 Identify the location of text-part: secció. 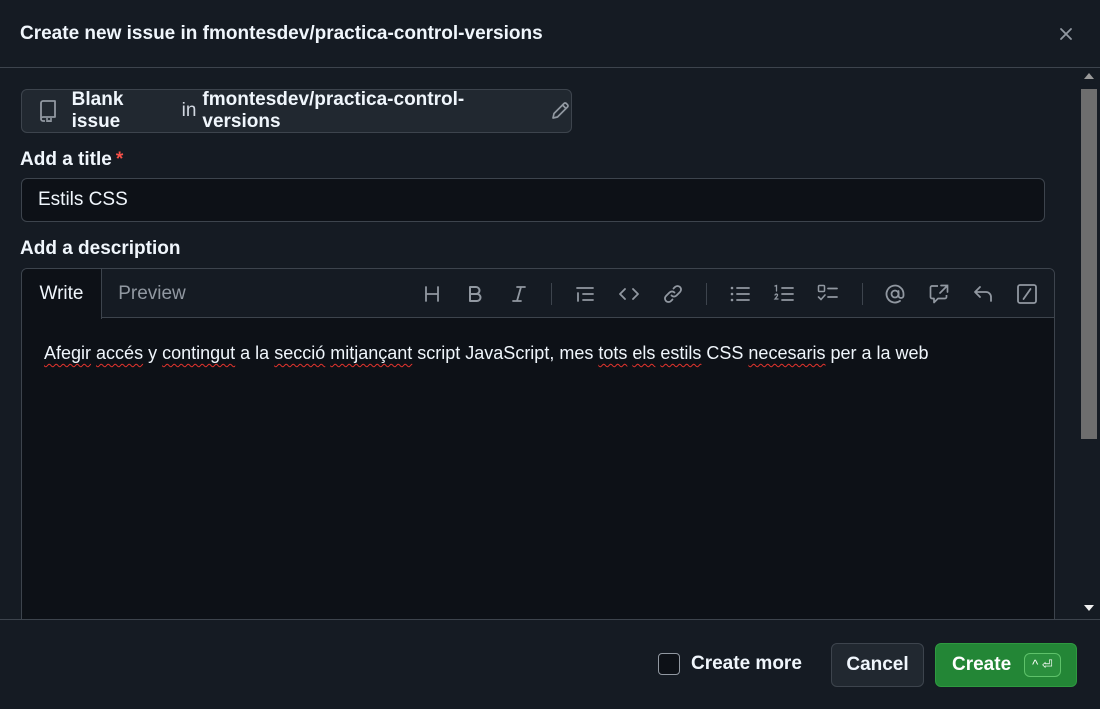
(300, 353).